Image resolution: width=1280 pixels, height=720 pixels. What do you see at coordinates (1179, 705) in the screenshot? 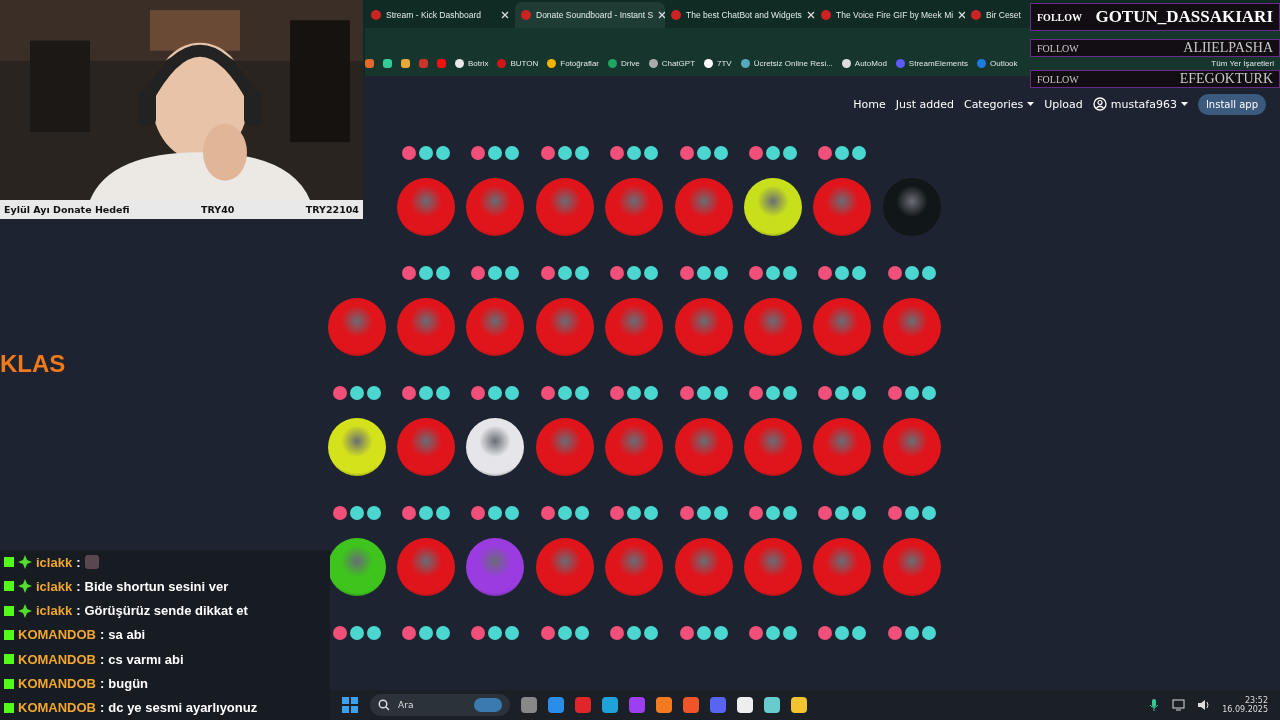
I see `network-icon` at bounding box center [1179, 705].